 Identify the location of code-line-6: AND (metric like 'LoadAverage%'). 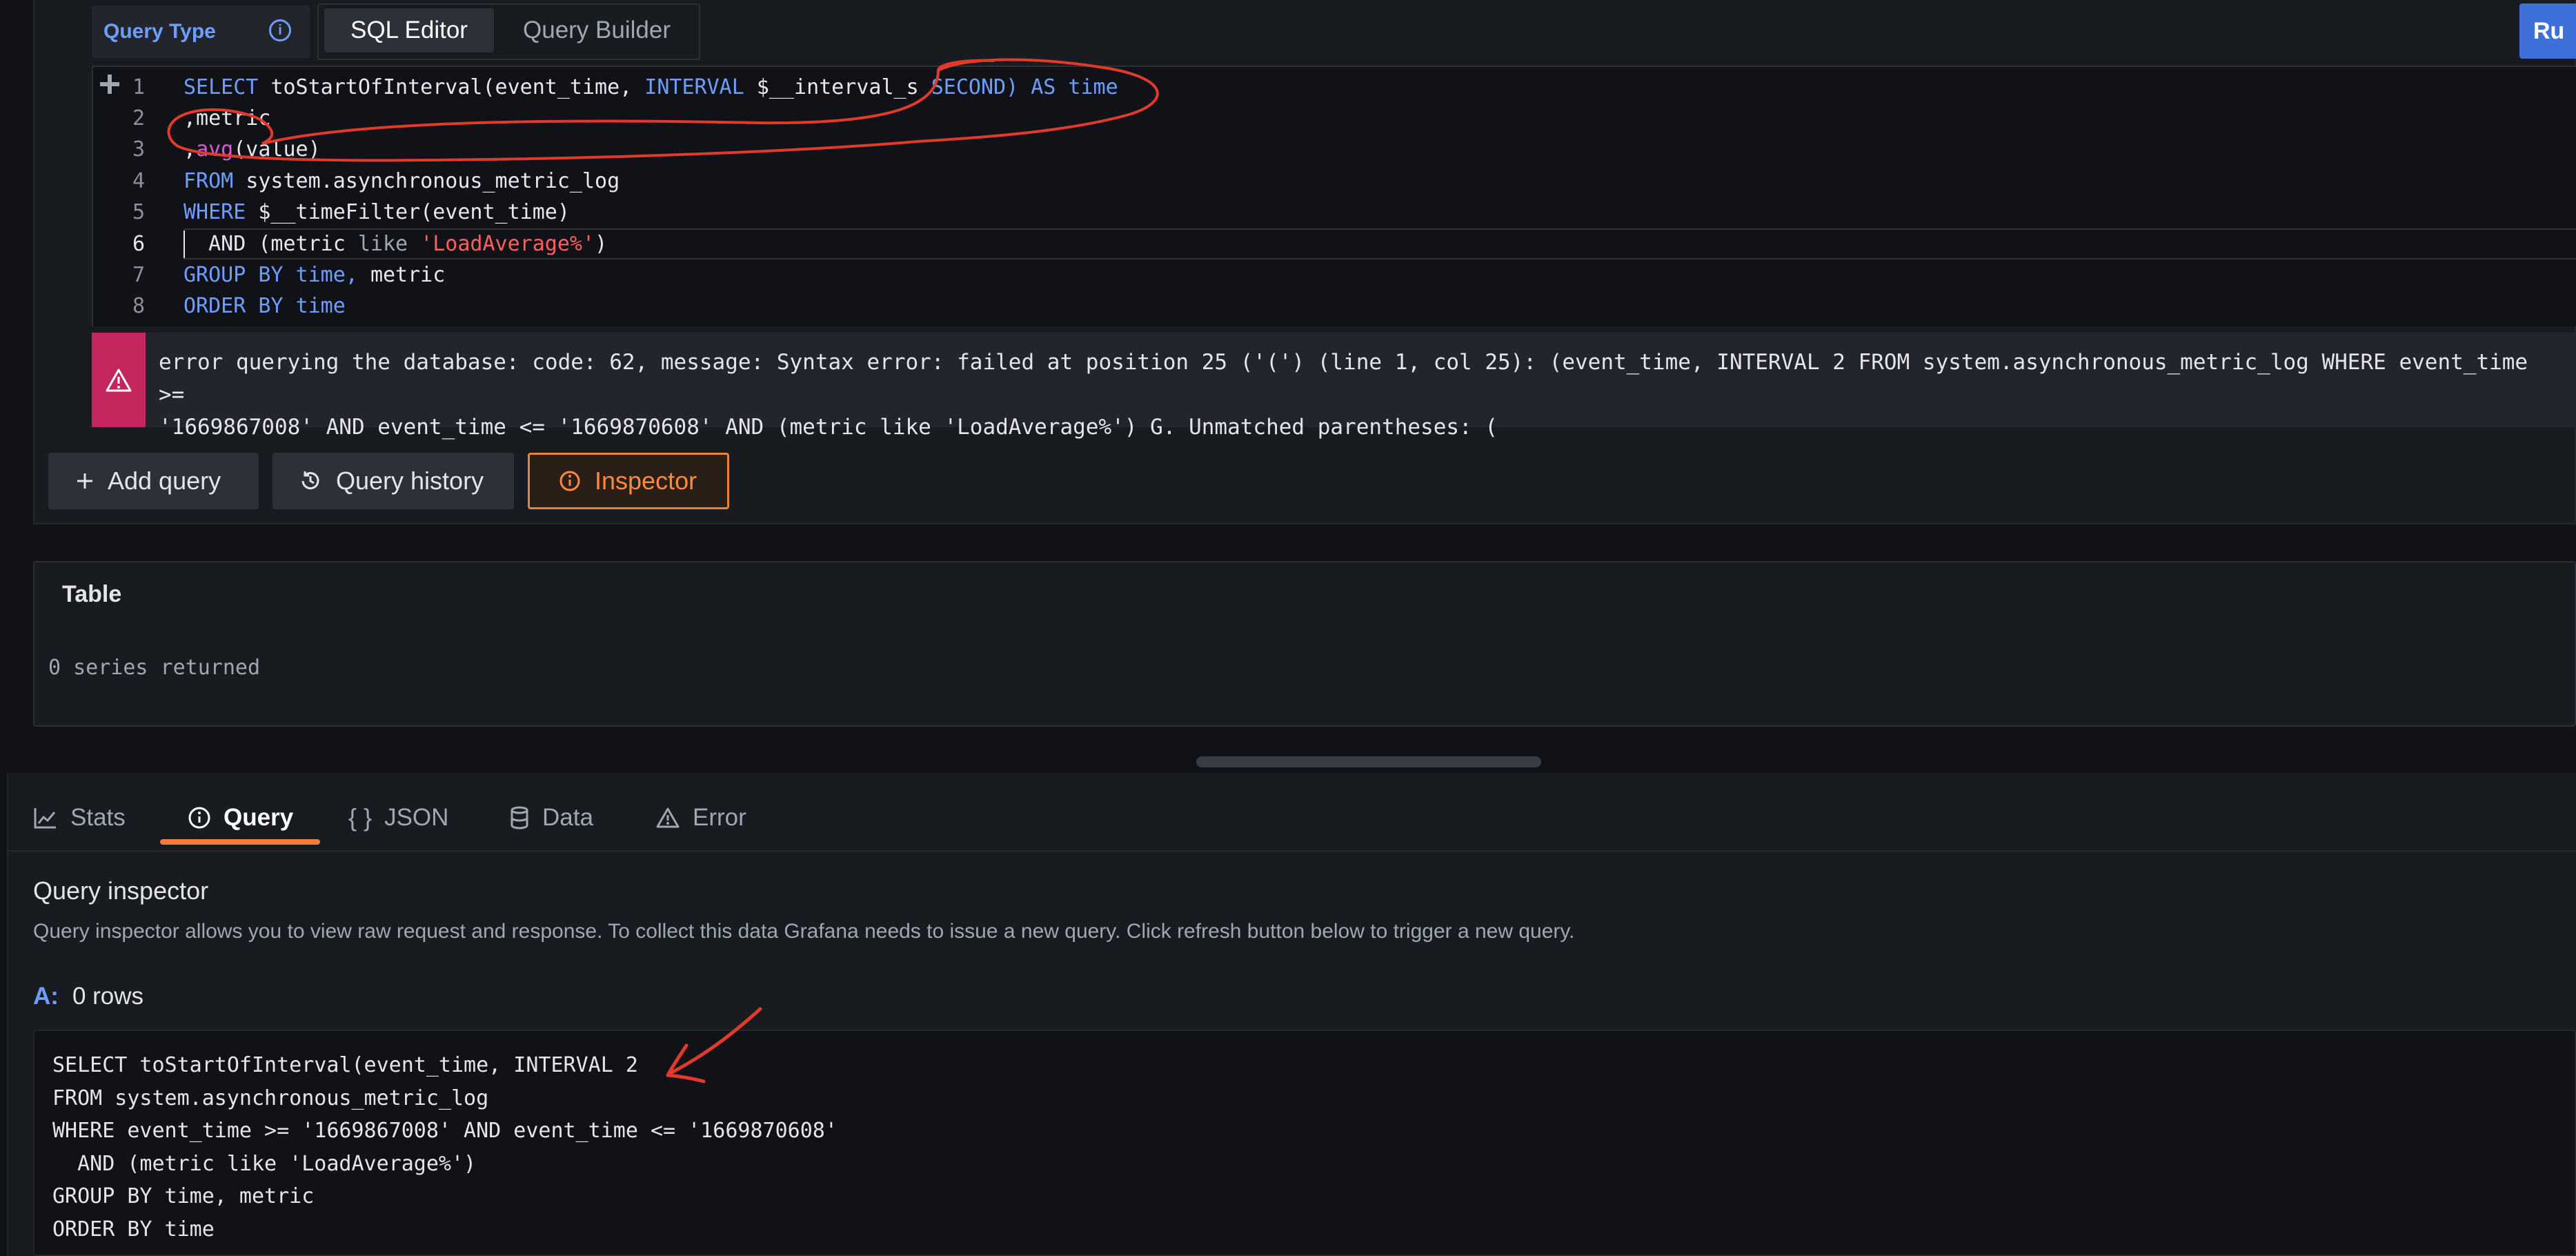
(408, 244).